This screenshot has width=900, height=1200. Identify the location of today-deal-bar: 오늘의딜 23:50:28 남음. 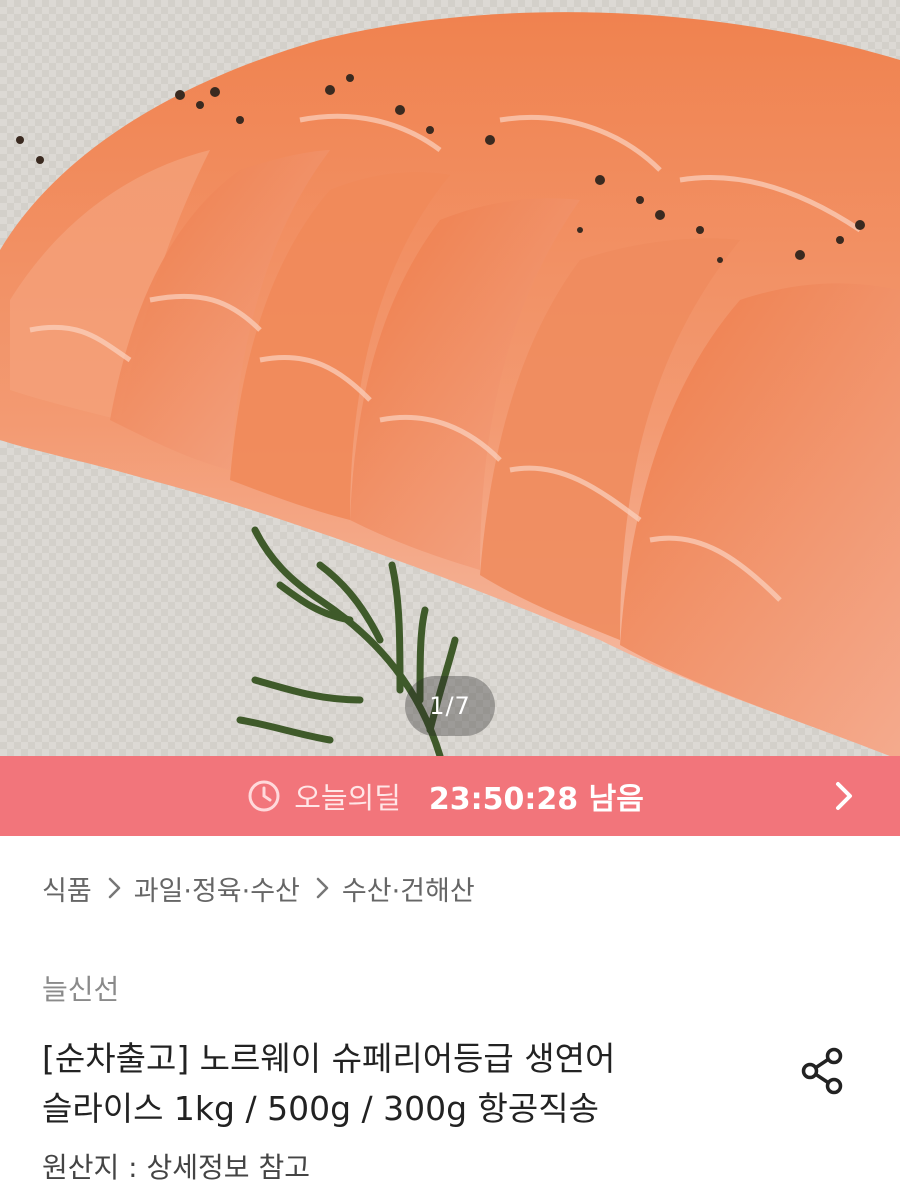
(450, 796).